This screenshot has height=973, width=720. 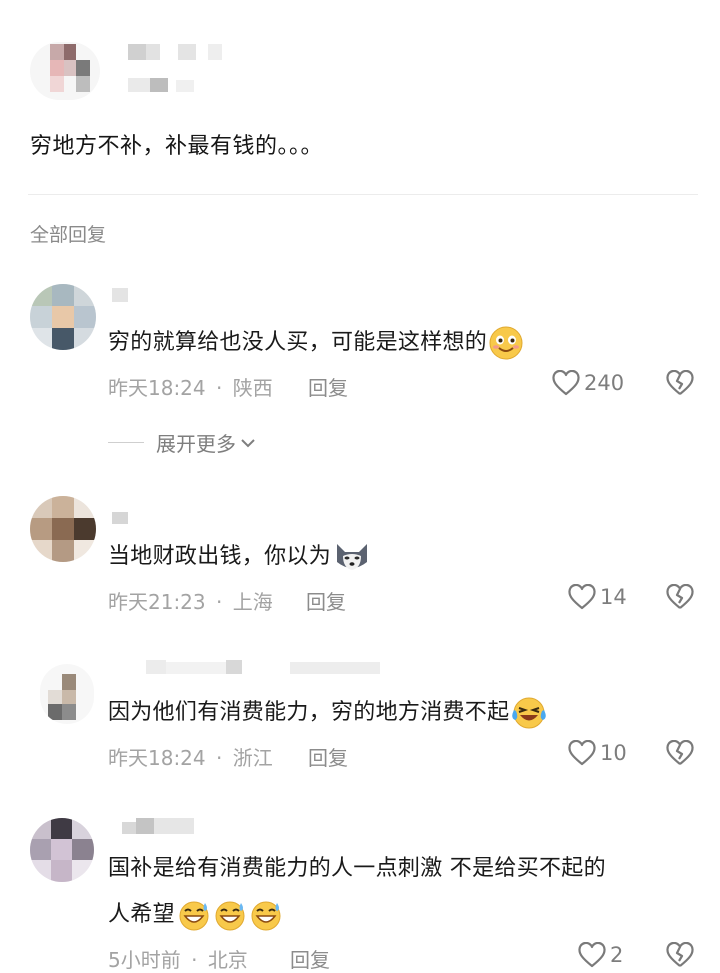 I want to click on like-count: 2, so click(x=617, y=955).